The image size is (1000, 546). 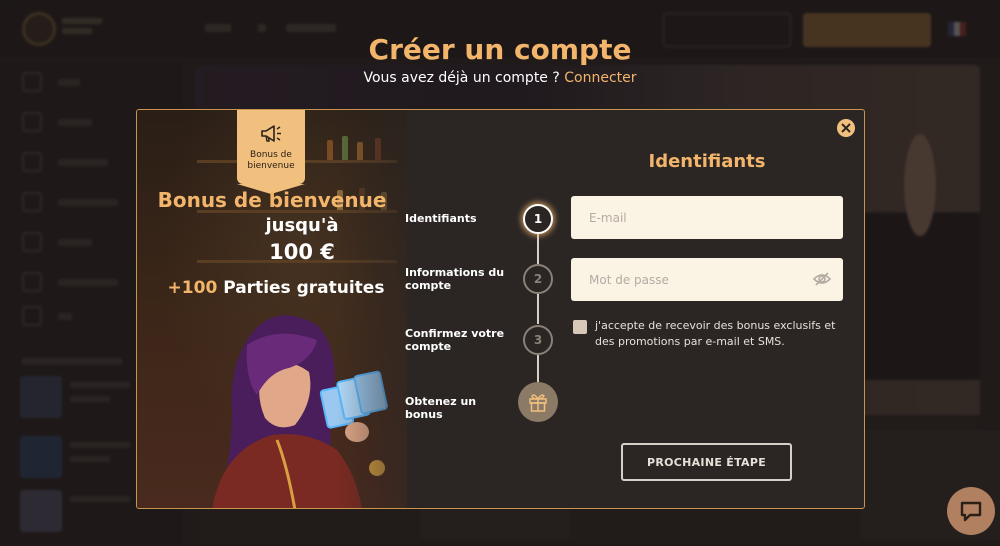 What do you see at coordinates (822, 279) in the screenshot?
I see `eye-off-icon` at bounding box center [822, 279].